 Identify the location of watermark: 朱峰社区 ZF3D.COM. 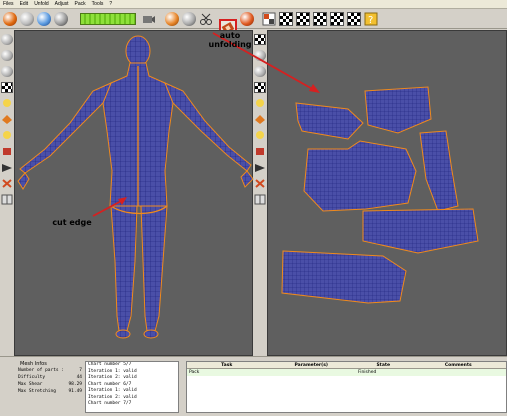
(431, 394).